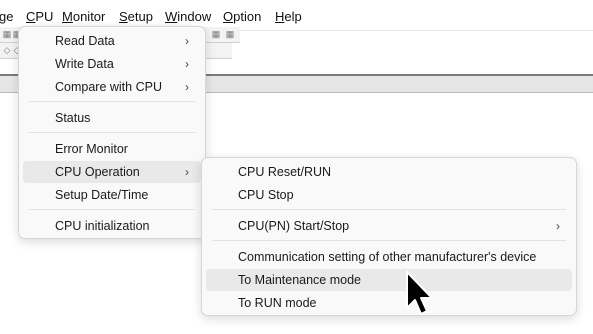 The height and width of the screenshot is (334, 593). I want to click on menu-window-rest: indow, so click(194, 16).